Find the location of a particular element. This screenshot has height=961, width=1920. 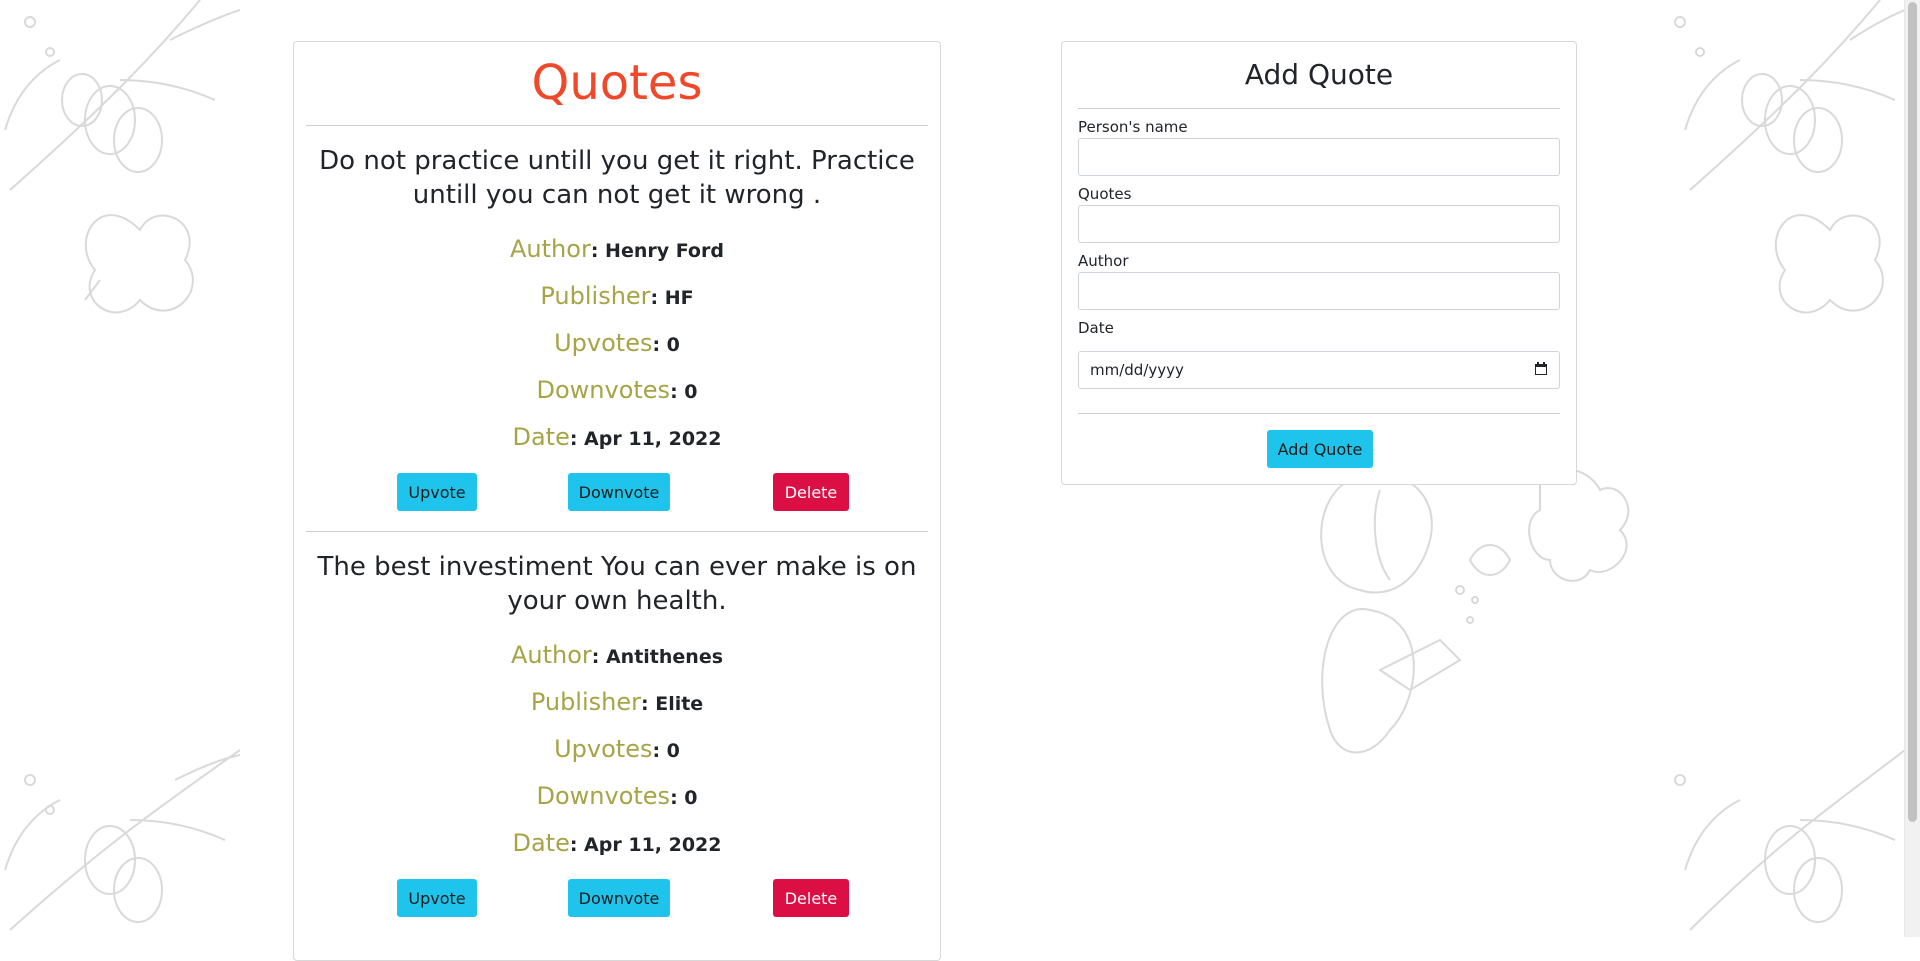

add-quote-title: Add Quote is located at coordinates (1319, 74).